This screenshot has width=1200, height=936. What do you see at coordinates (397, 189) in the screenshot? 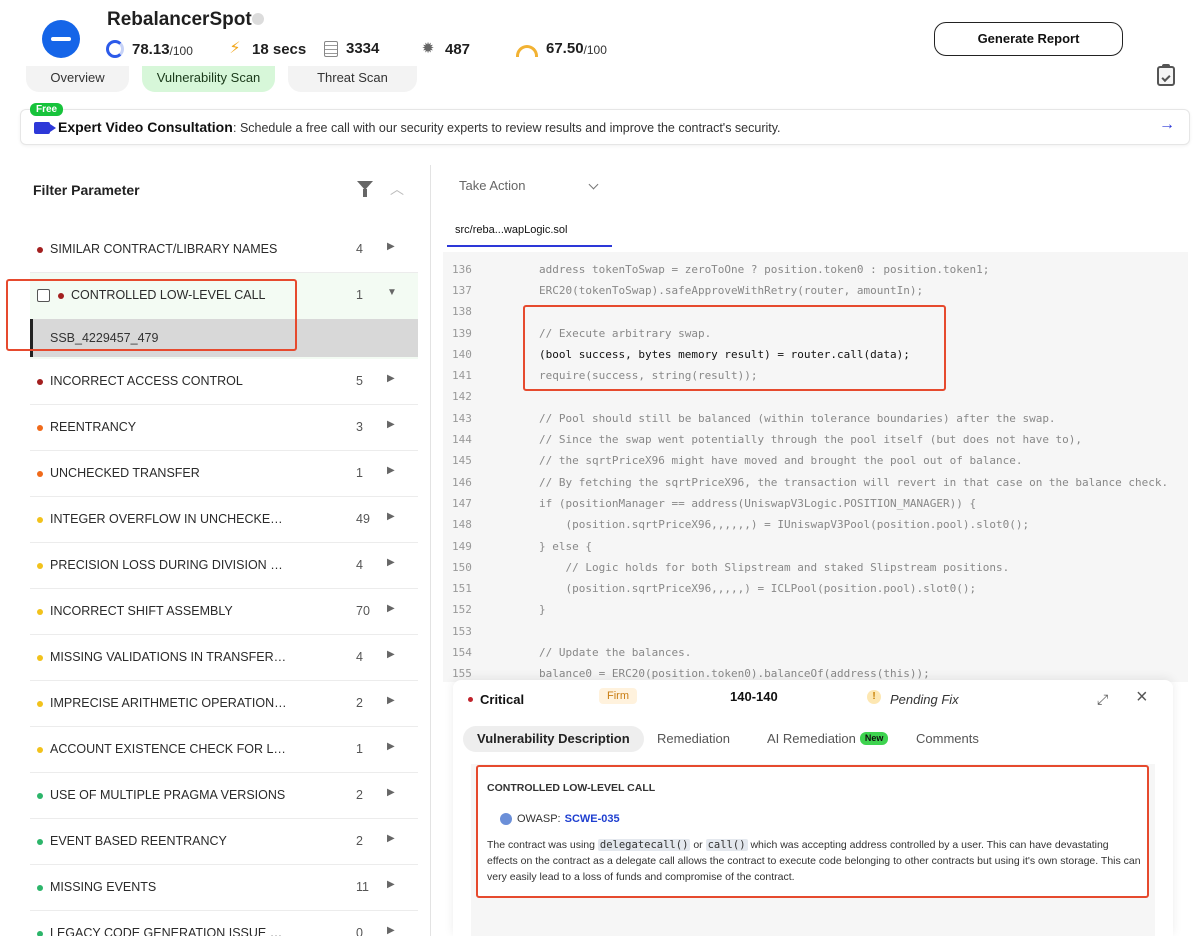
I see `chevron-up-icon: ︿` at bounding box center [397, 189].